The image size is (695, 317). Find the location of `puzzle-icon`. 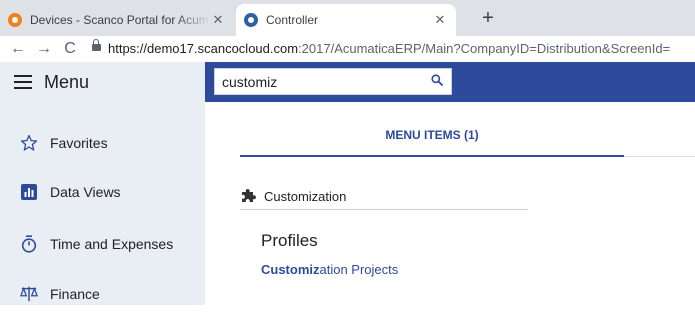

puzzle-icon is located at coordinates (249, 195).